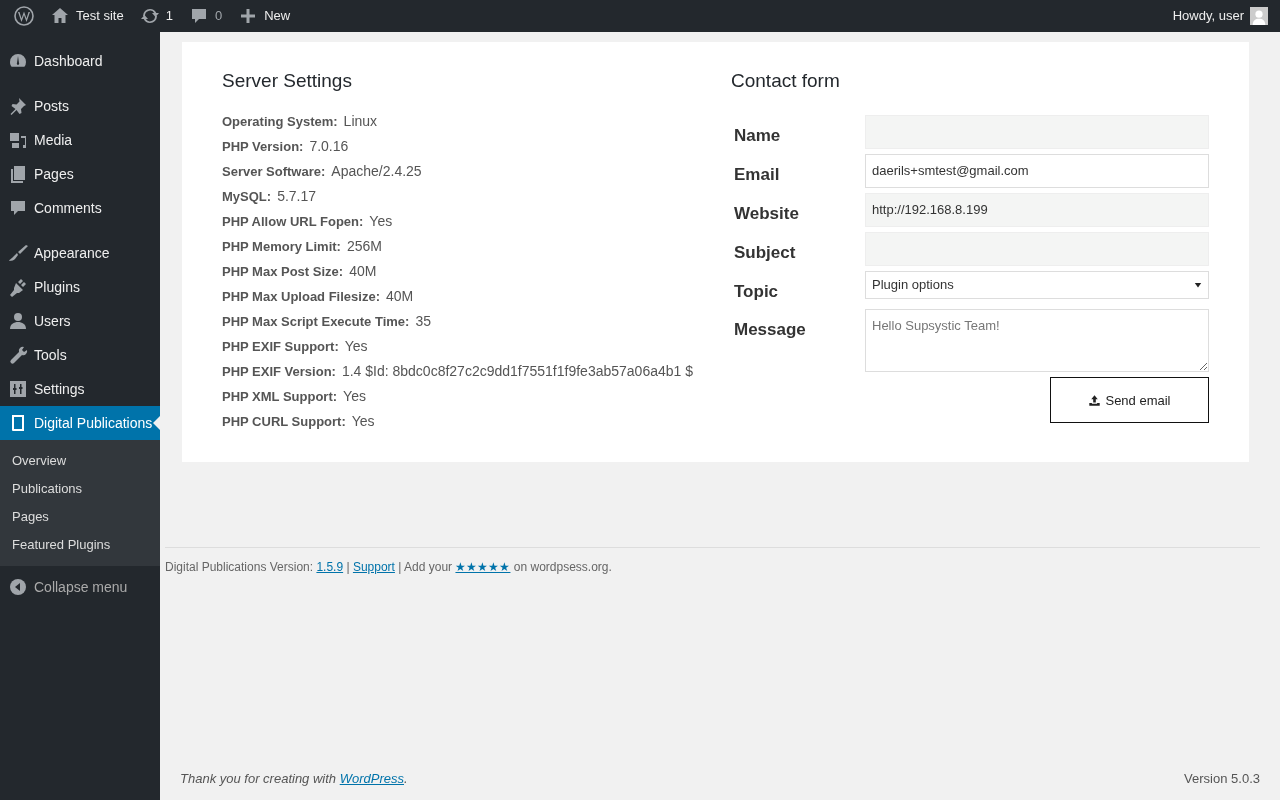  I want to click on section-title: Contact form, so click(786, 81).